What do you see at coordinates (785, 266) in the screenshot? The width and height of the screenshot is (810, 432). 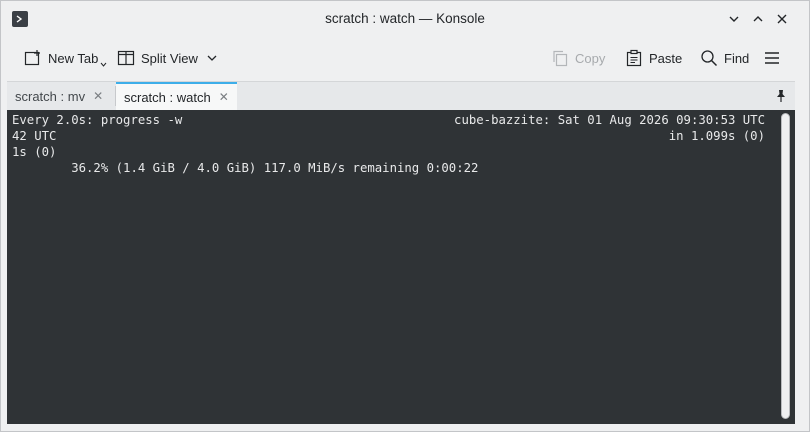 I see `terminal-scrollbar` at bounding box center [785, 266].